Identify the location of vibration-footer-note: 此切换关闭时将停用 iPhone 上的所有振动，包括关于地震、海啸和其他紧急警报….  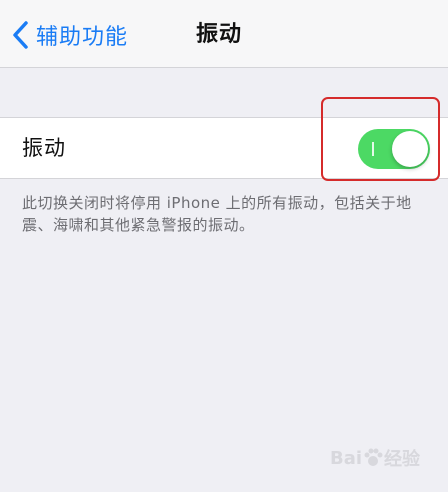
(217, 214).